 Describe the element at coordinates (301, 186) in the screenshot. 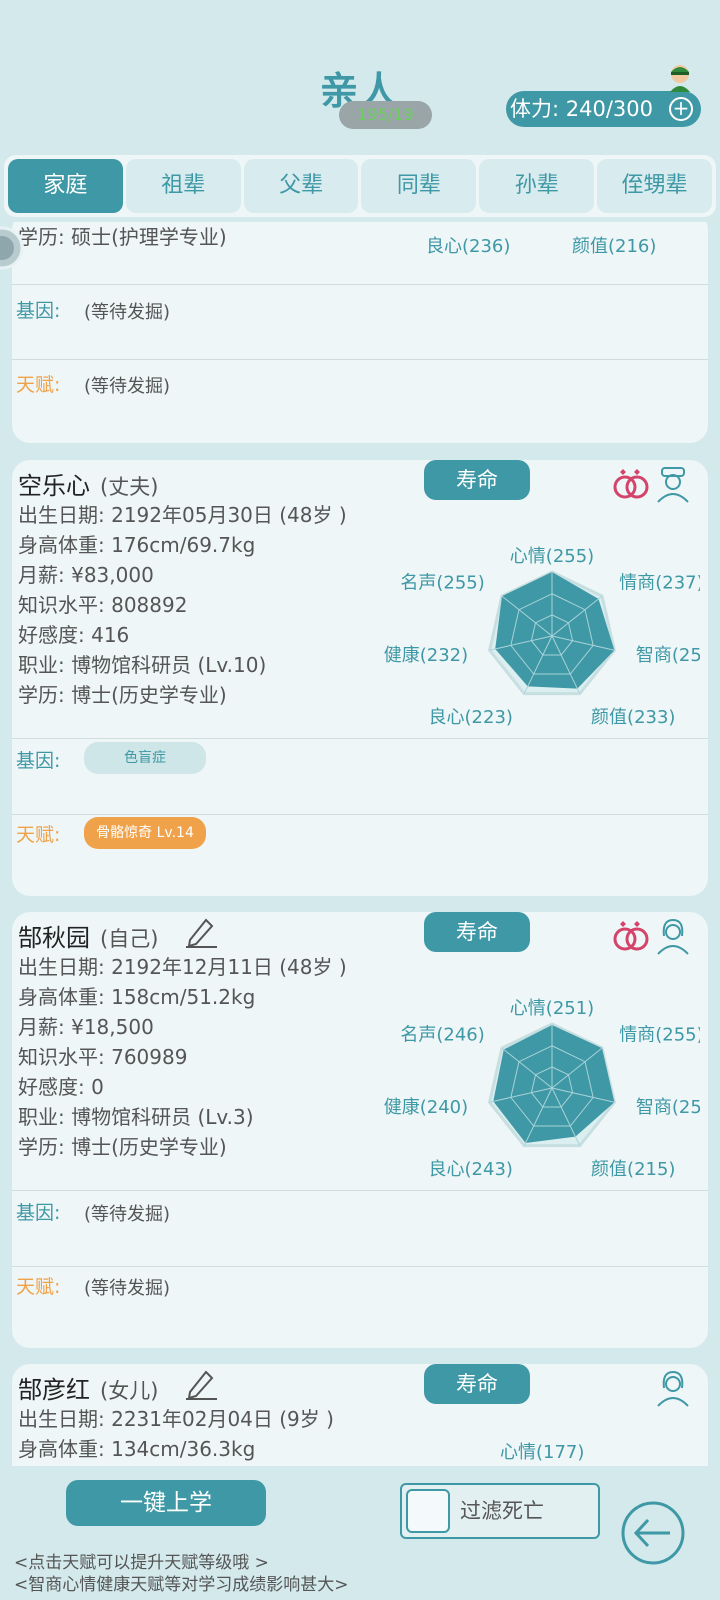

I see `tab-parents: 父辈` at that location.